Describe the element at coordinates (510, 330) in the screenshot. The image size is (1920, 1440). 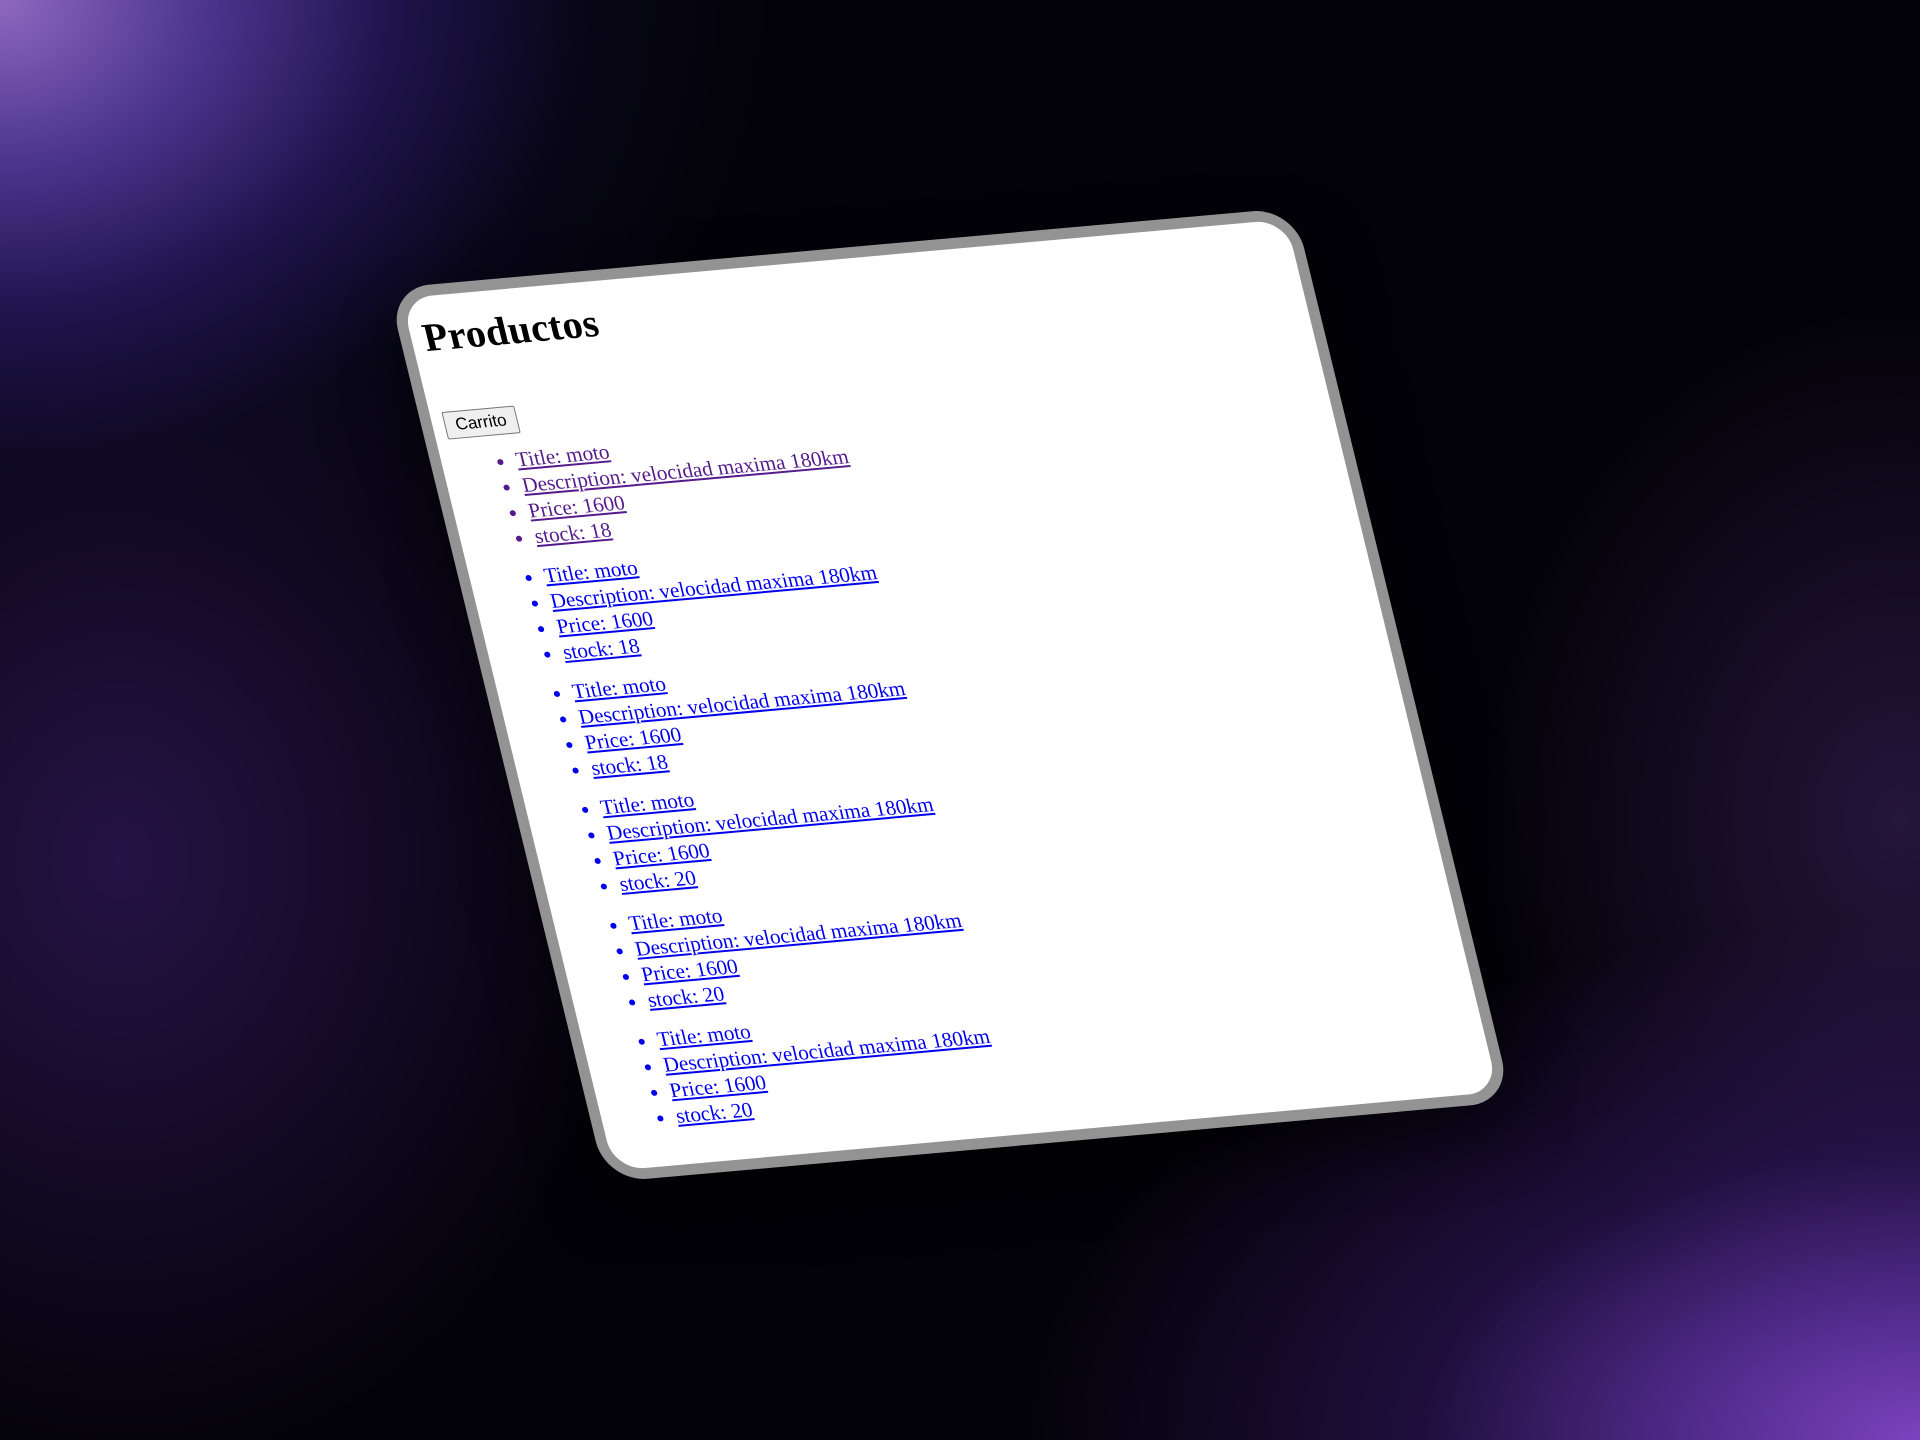
I see `page-title: Productos` at that location.